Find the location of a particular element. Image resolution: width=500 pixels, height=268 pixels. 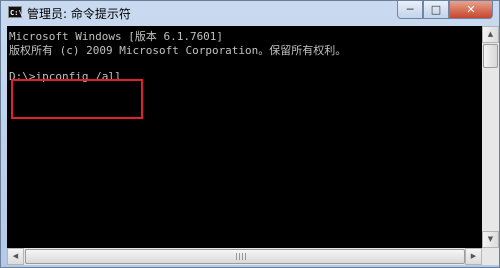

scroll-left-arrow-icon: ◀ is located at coordinates (15, 256).